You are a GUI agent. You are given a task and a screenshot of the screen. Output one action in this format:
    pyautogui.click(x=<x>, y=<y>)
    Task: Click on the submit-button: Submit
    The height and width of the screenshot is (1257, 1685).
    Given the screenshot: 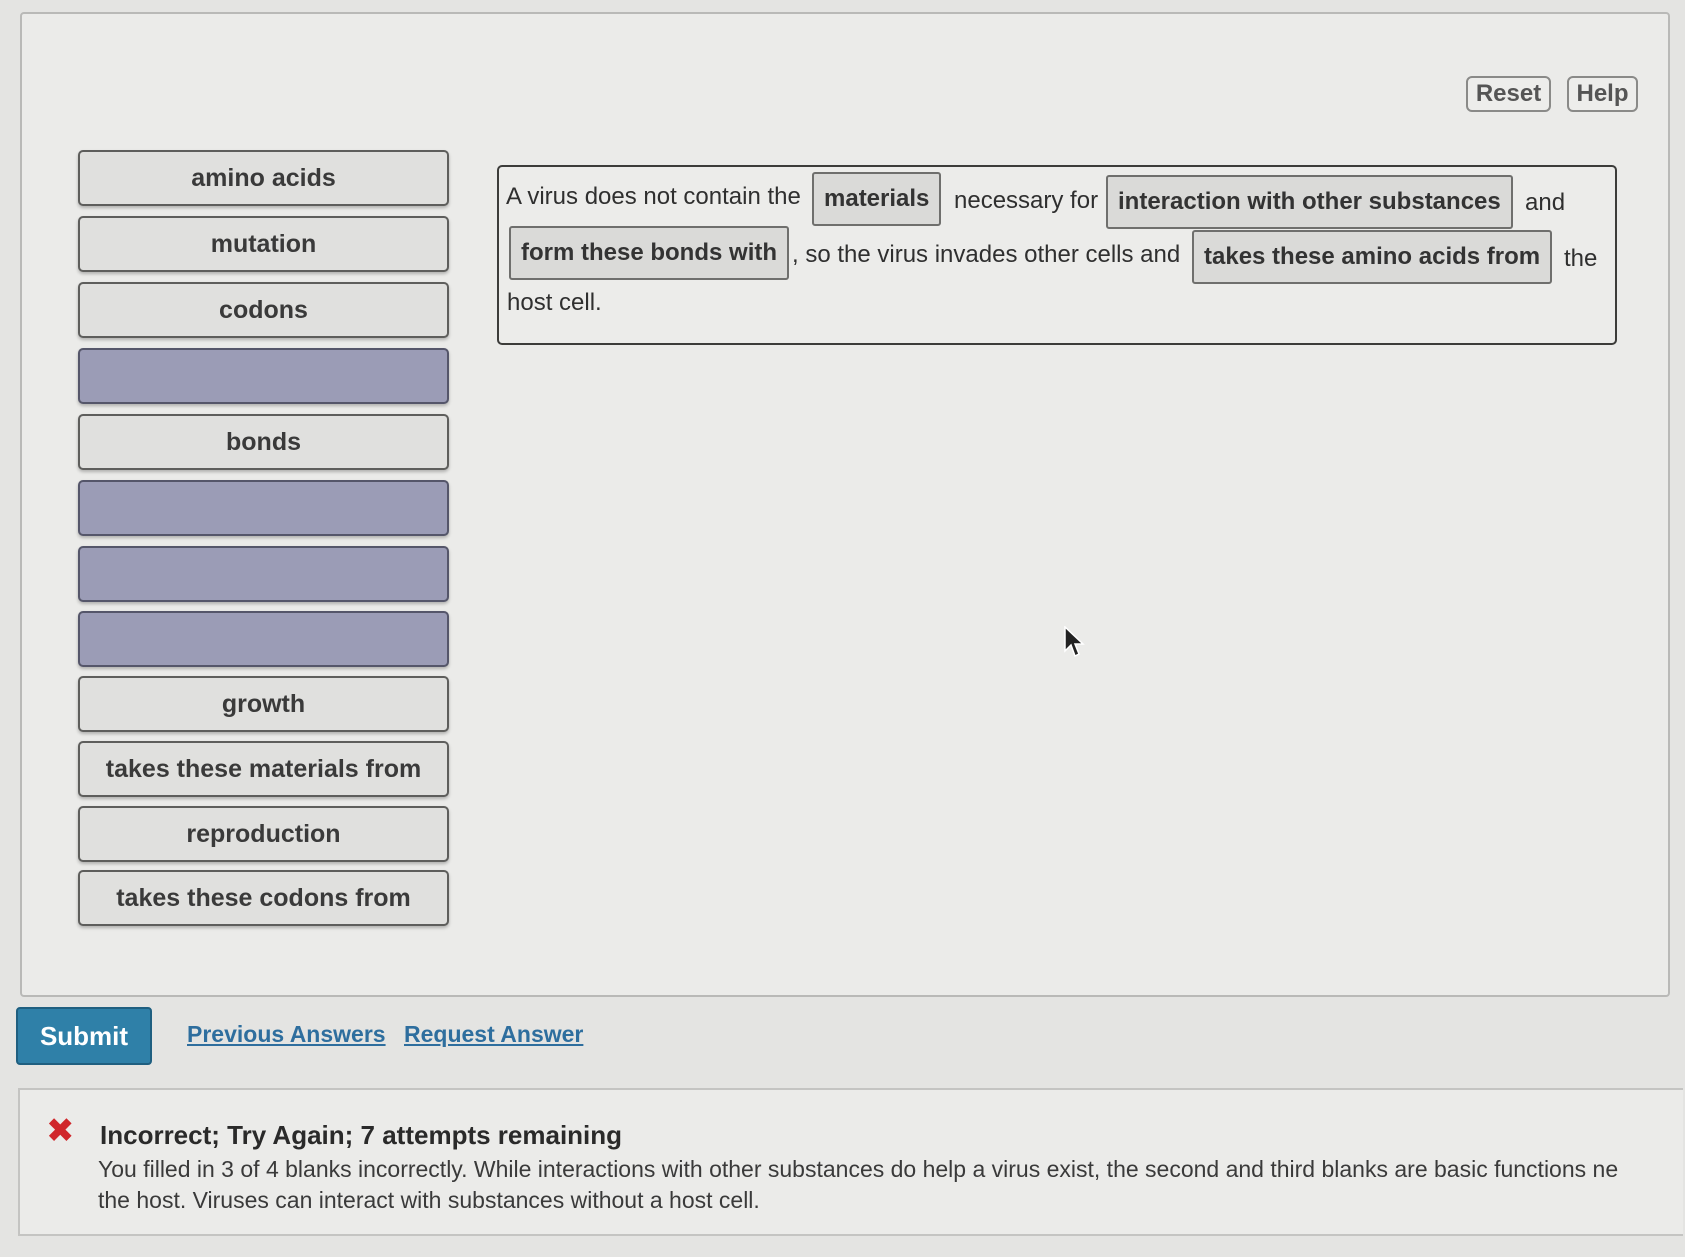 What is the action you would take?
    pyautogui.click(x=84, y=1036)
    